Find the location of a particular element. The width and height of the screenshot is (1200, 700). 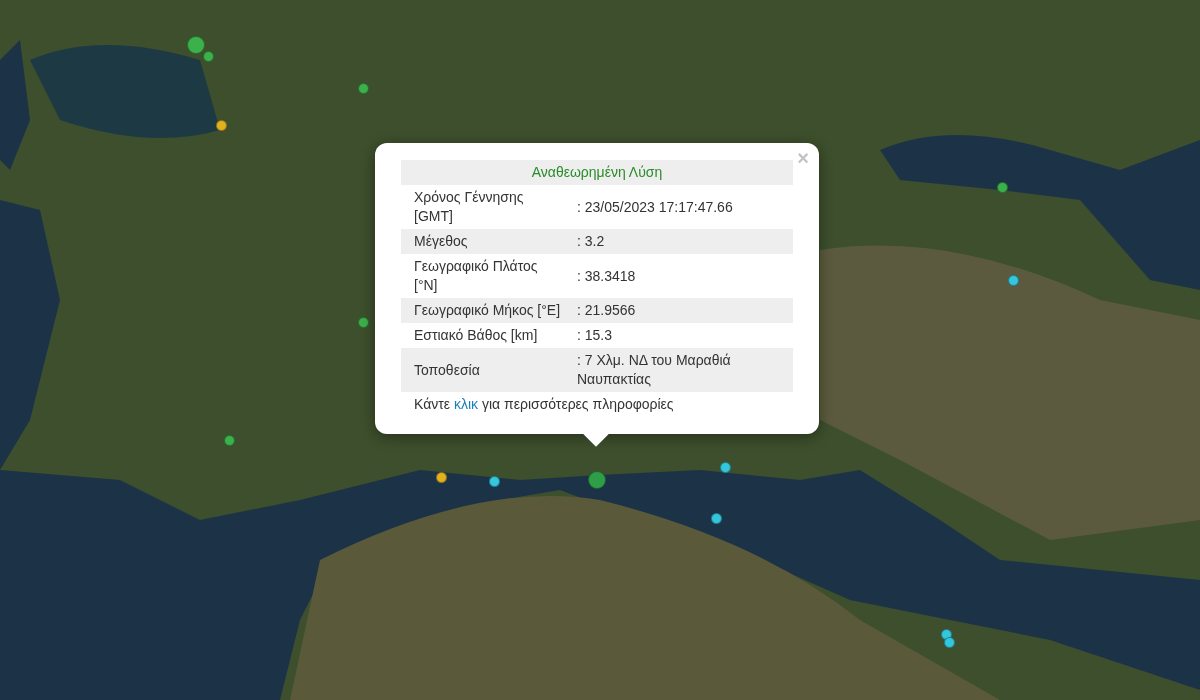

field-label: Γεωγραφικό Πλάτος [°N] is located at coordinates (476, 276).